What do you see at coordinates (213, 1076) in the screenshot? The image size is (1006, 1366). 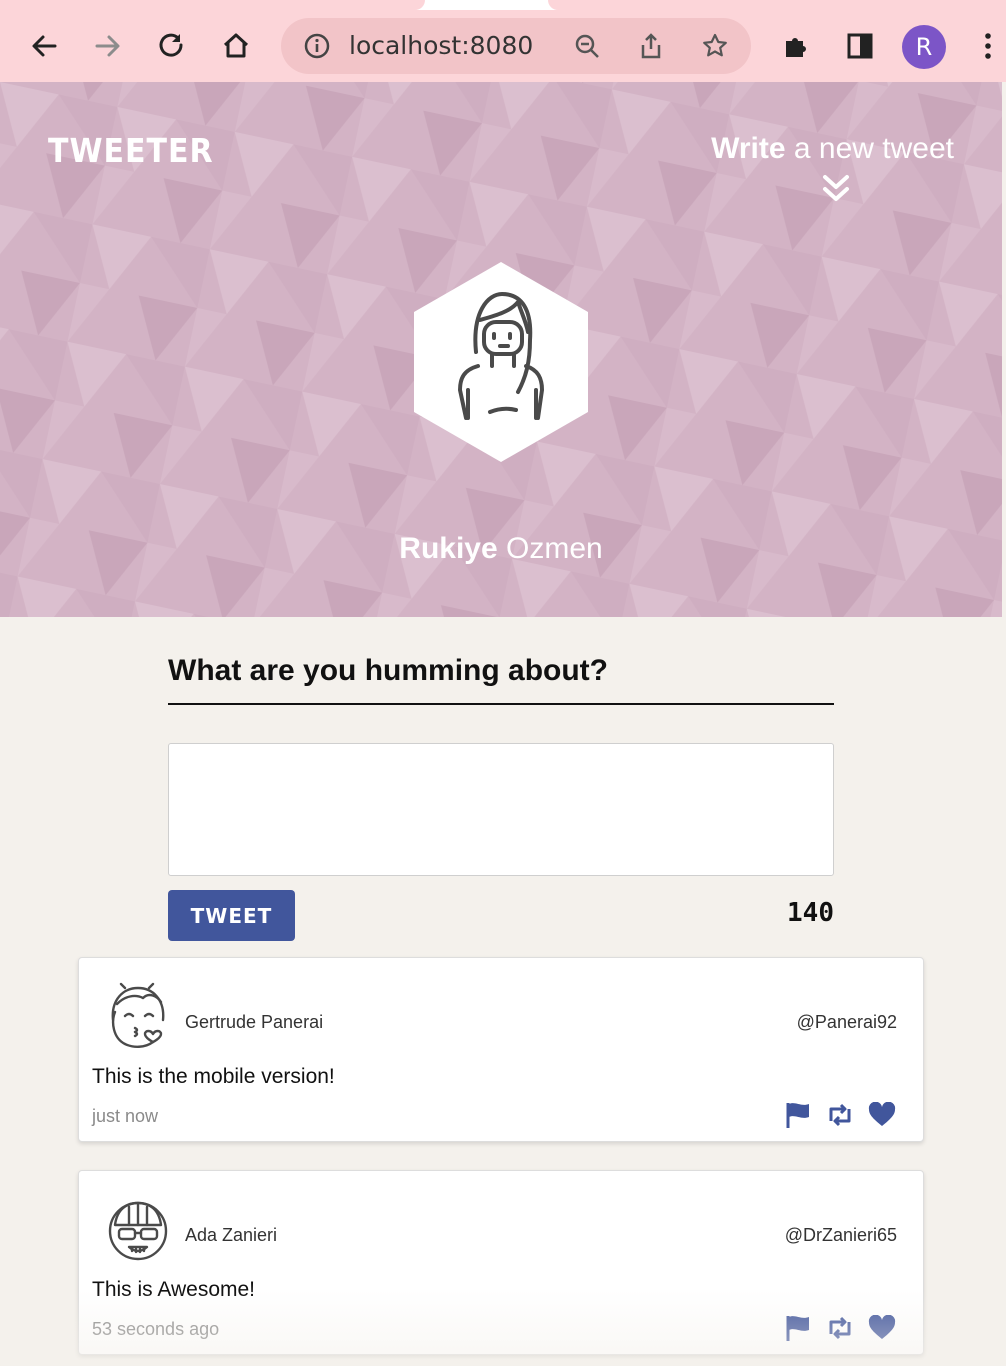 I see `tweet-text: This is the mobile version!` at bounding box center [213, 1076].